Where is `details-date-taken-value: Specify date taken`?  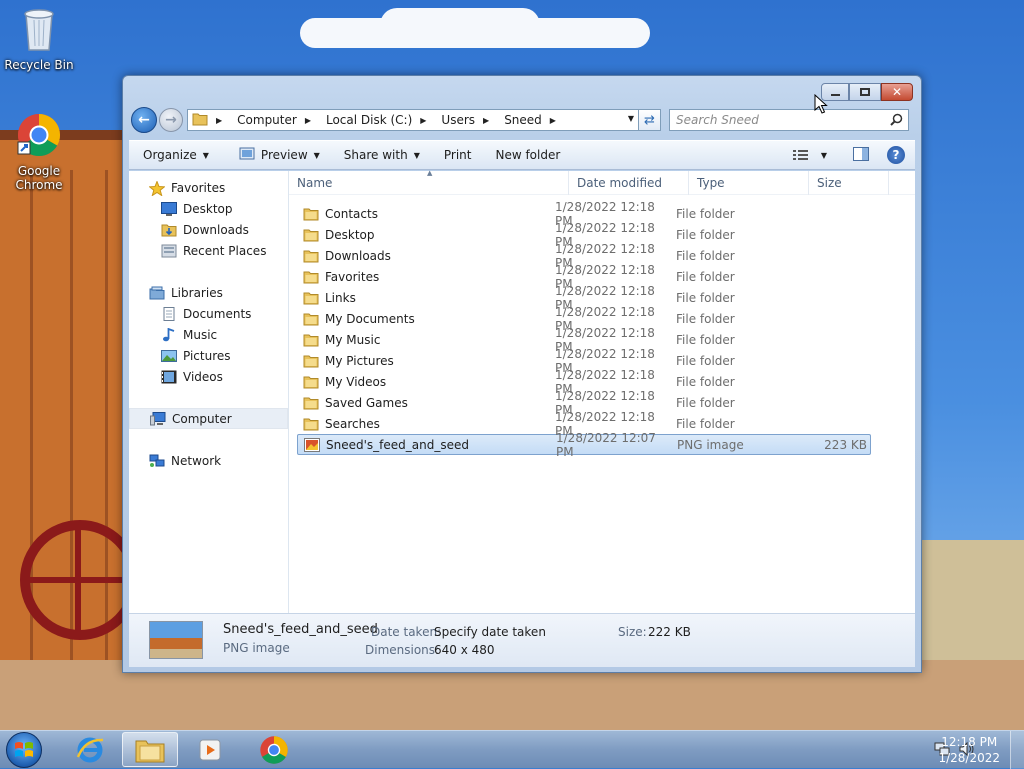
details-date-taken-value: Specify date taken is located at coordinates (490, 632).